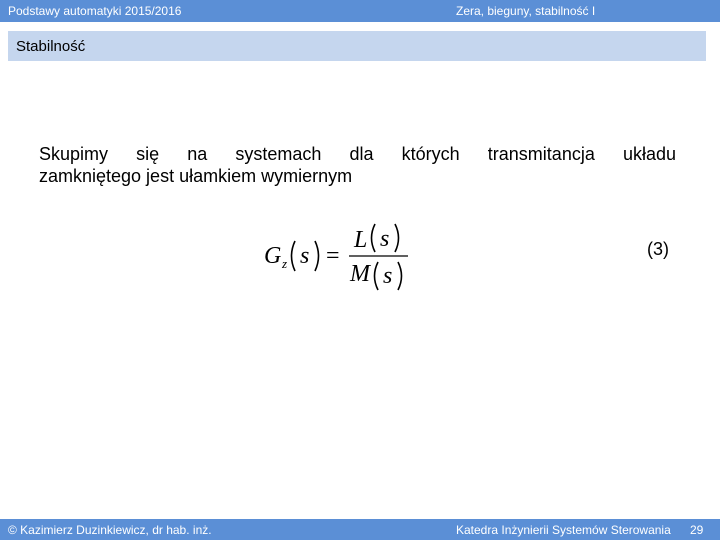 The height and width of the screenshot is (540, 720). I want to click on equation-number: (3), so click(658, 249).